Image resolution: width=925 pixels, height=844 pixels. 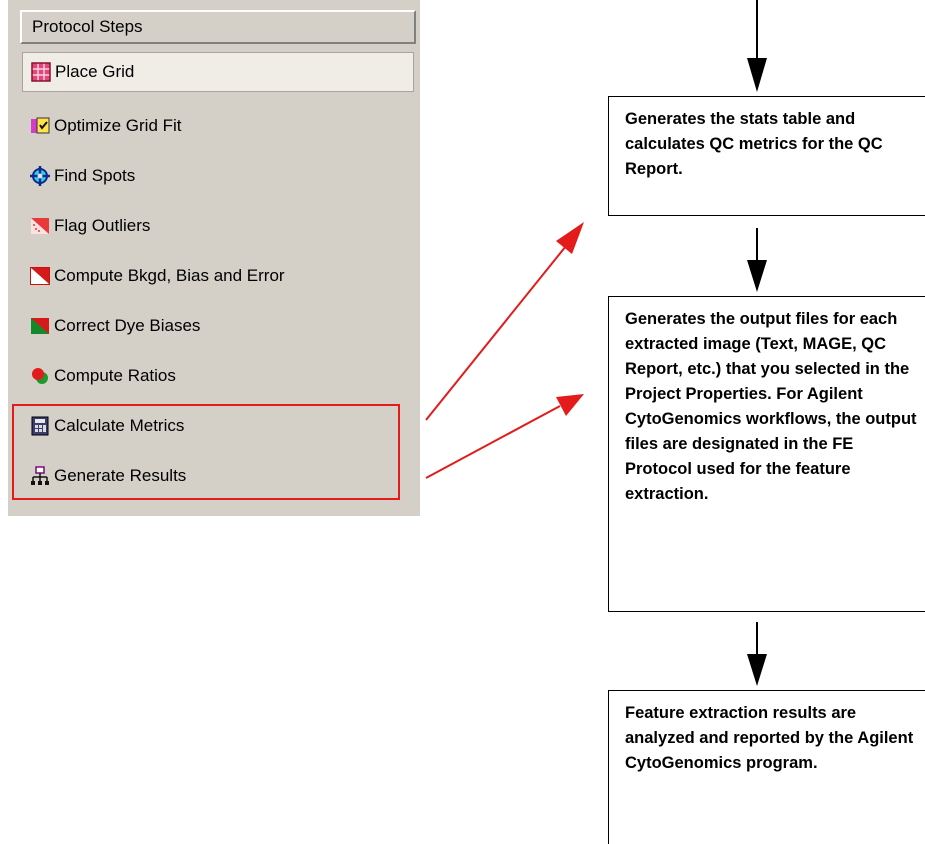 I want to click on step-label: Find Spots, so click(x=95, y=175).